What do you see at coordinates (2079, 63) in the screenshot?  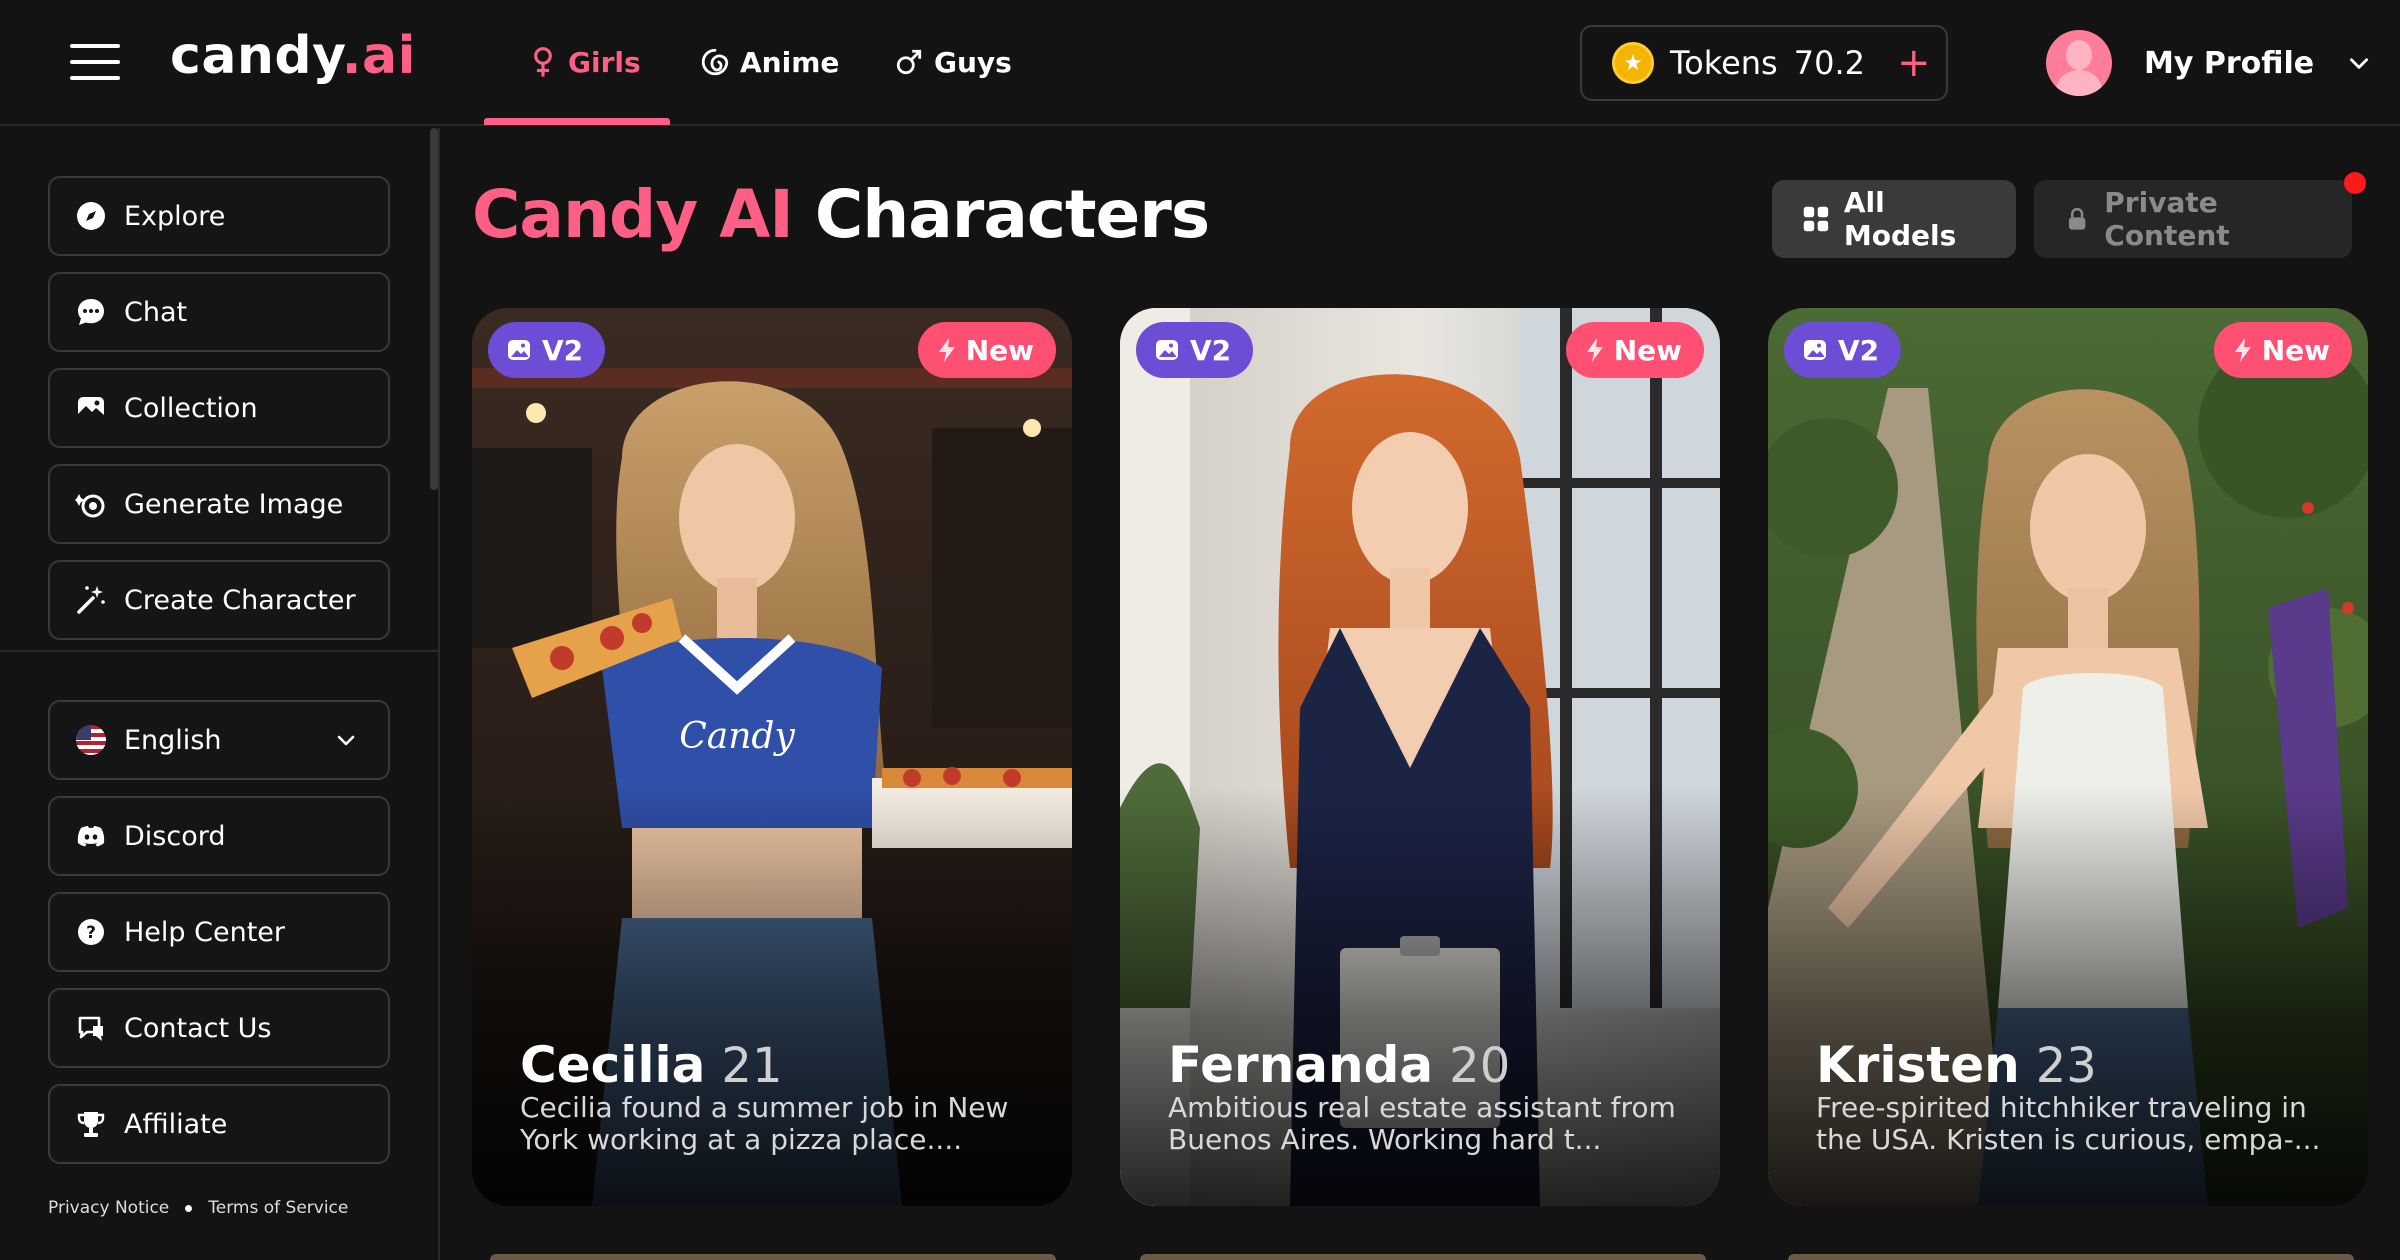 I see `avatar` at bounding box center [2079, 63].